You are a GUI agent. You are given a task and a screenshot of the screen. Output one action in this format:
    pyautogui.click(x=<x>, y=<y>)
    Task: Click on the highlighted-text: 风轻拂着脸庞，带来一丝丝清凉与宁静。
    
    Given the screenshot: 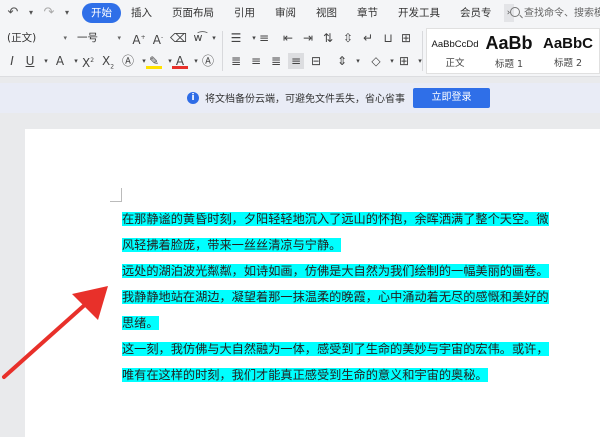 What is the action you would take?
    pyautogui.click(x=232, y=245)
    